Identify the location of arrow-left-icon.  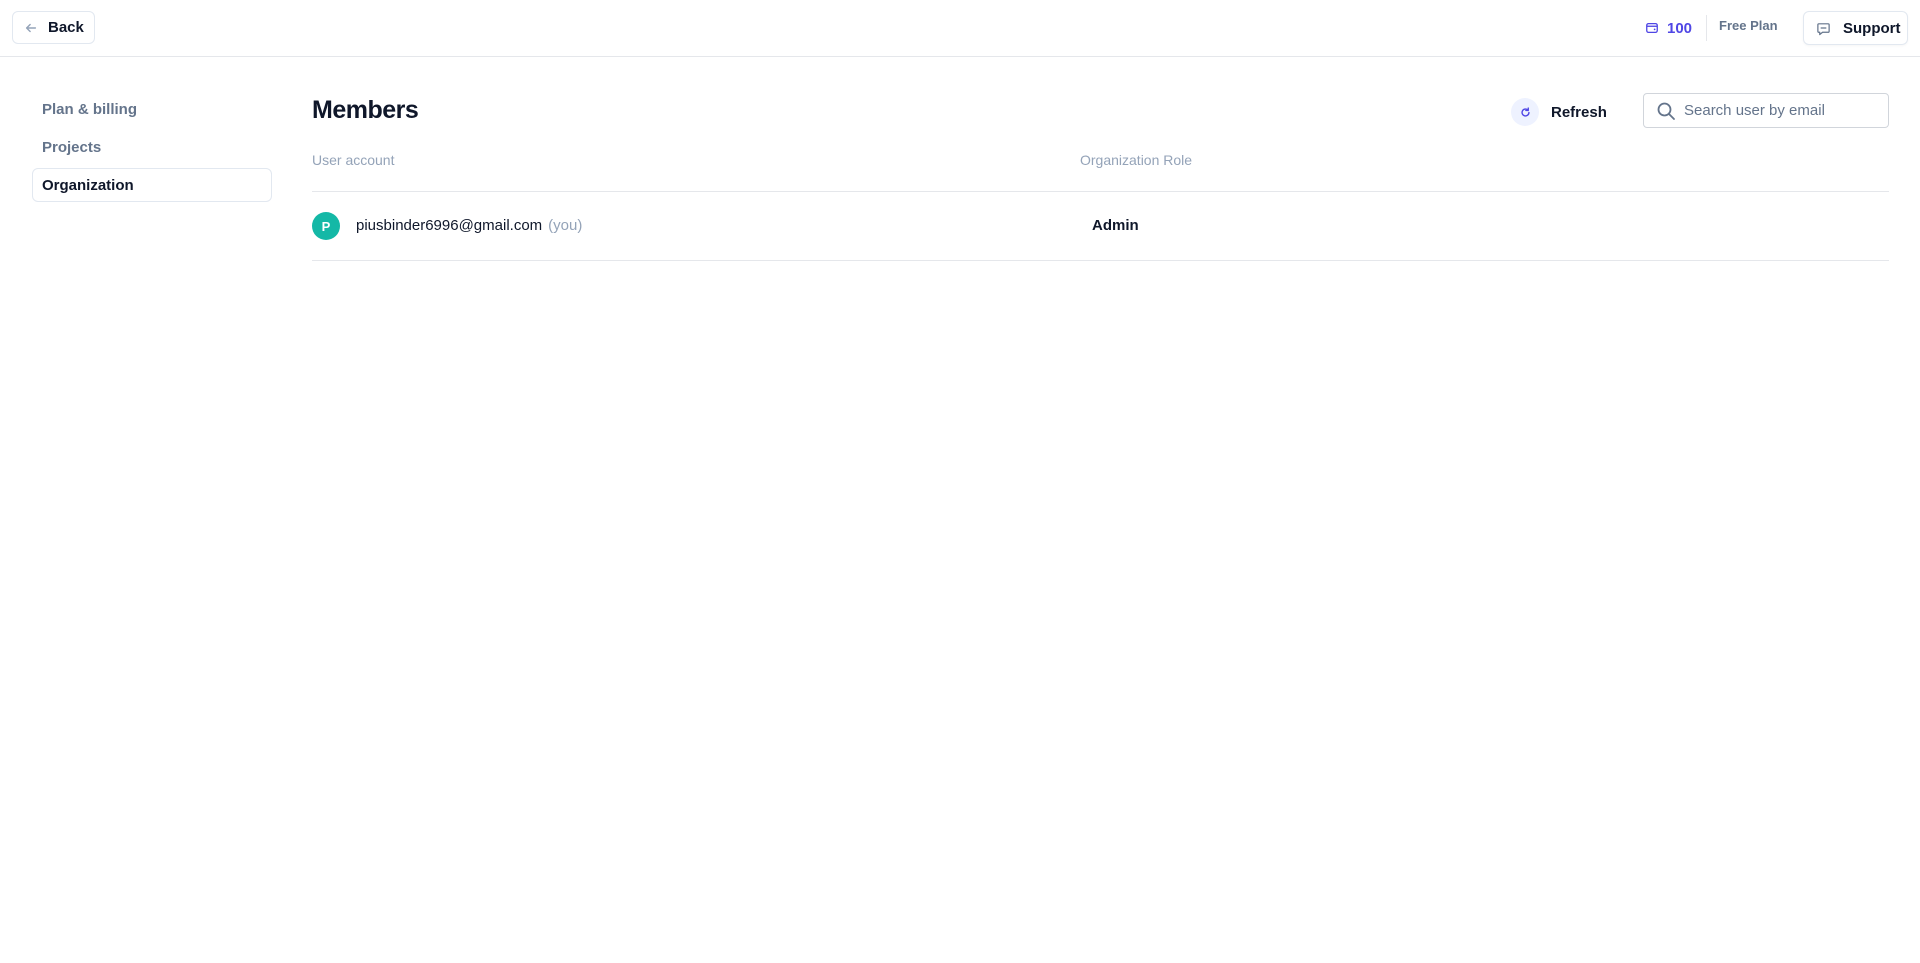
(31, 27).